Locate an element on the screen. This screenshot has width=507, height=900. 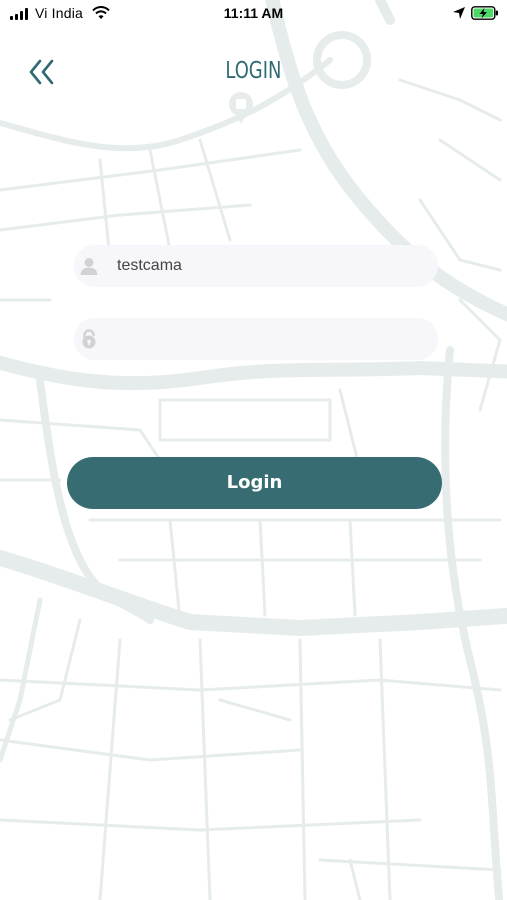
login-button: Login is located at coordinates (254, 483).